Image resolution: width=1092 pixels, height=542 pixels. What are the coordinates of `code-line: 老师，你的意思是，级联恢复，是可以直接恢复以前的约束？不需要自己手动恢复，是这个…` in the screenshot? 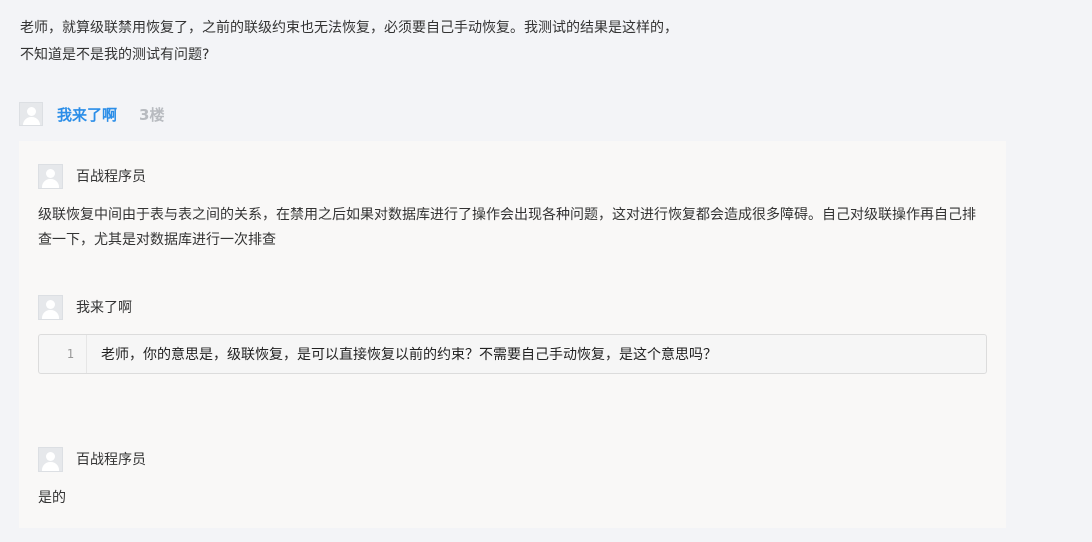 It's located at (409, 355).